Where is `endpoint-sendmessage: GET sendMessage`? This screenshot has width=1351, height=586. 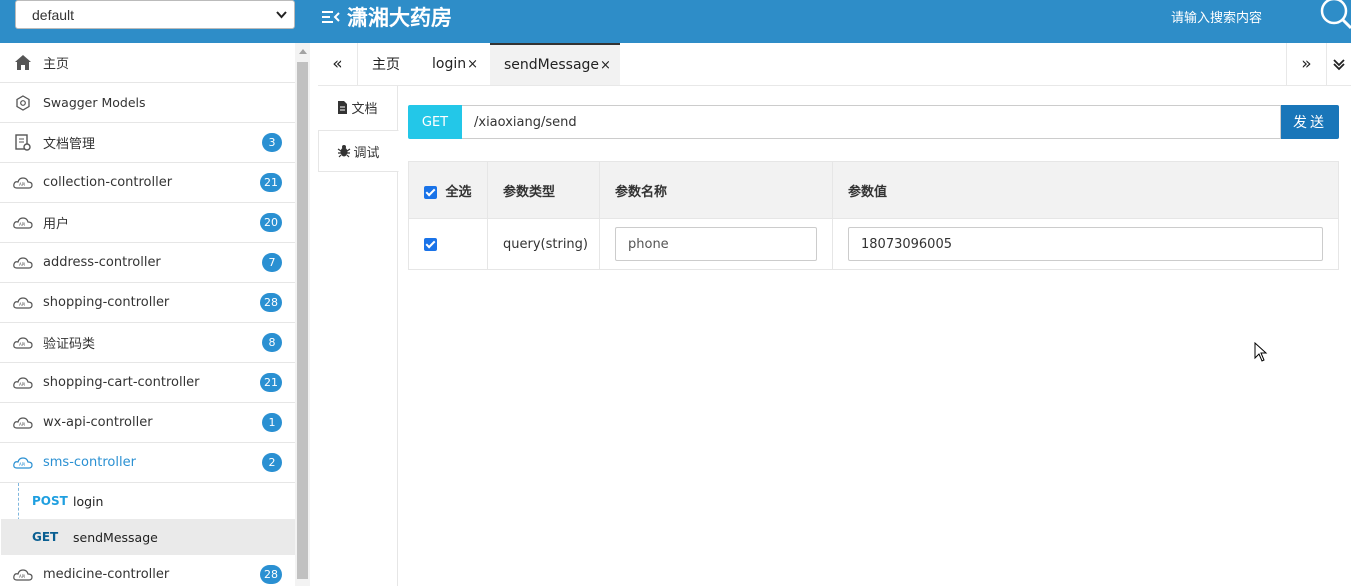
endpoint-sendmessage: GET sendMessage is located at coordinates (148, 537).